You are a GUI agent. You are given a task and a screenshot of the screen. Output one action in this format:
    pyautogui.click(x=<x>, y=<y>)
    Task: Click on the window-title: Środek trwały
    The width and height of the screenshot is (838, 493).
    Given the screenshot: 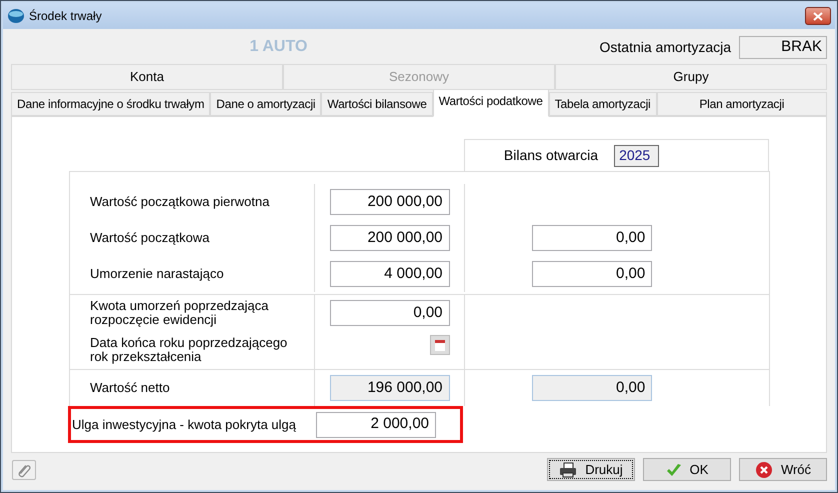 What is the action you would take?
    pyautogui.click(x=65, y=16)
    